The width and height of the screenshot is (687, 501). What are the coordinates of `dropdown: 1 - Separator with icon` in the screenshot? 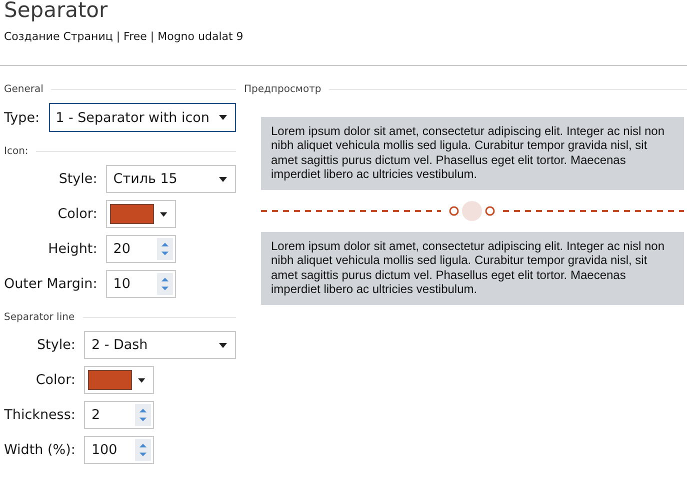 It's located at (142, 117).